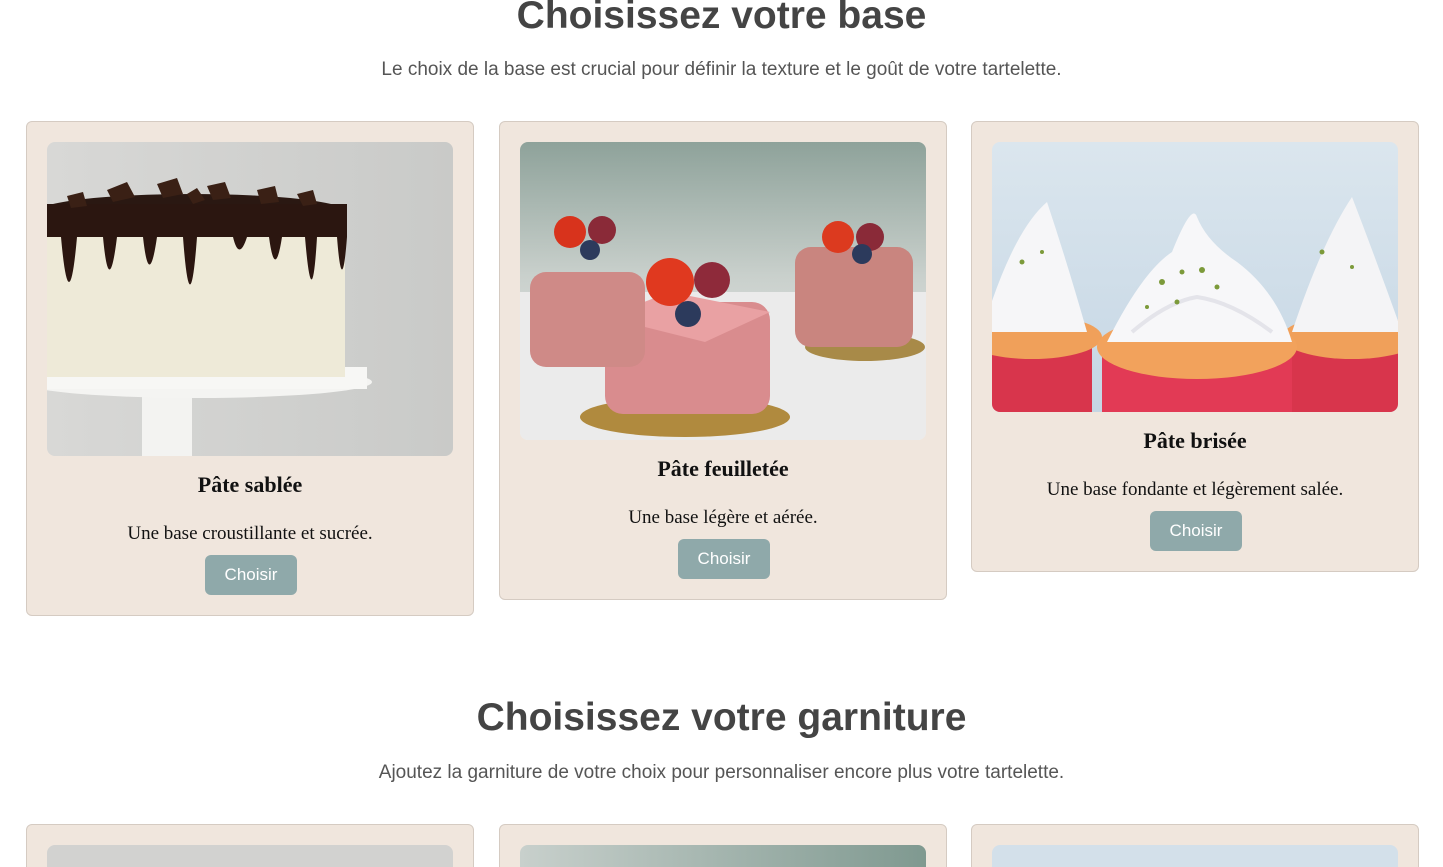  What do you see at coordinates (1195, 856) in the screenshot?
I see `cupcakes-image` at bounding box center [1195, 856].